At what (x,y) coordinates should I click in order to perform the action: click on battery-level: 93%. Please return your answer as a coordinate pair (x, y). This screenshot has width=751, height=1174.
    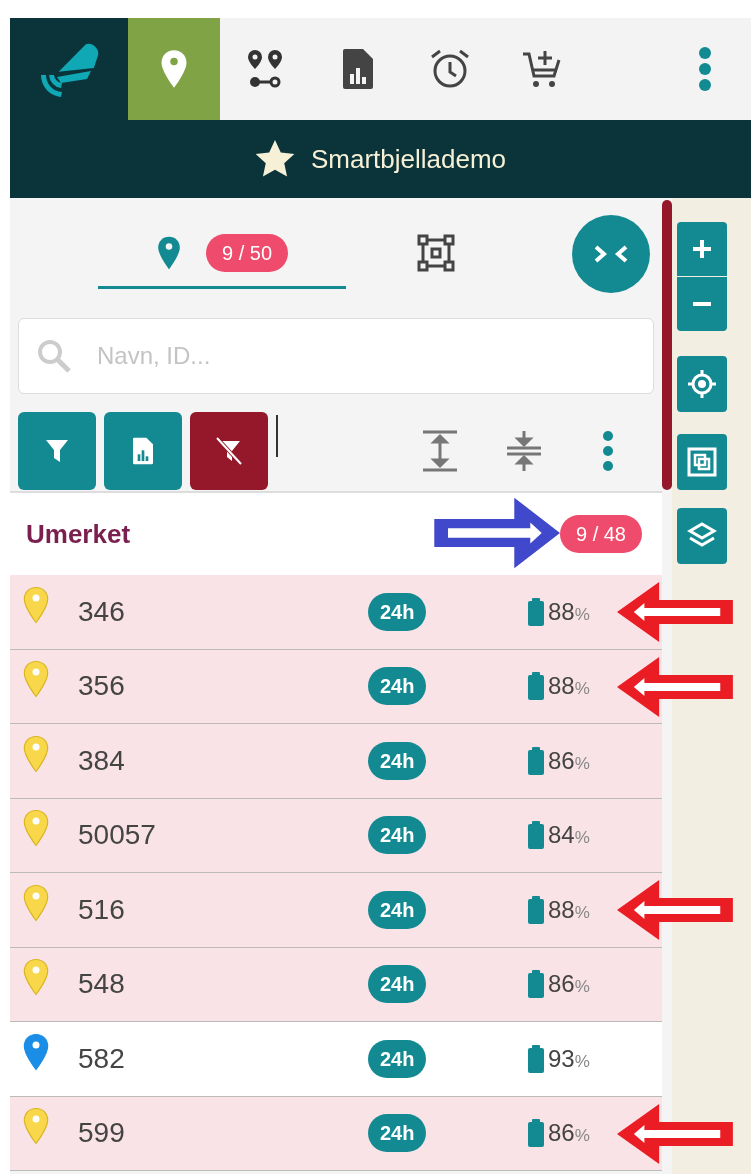
    Looking at the image, I should click on (569, 1058).